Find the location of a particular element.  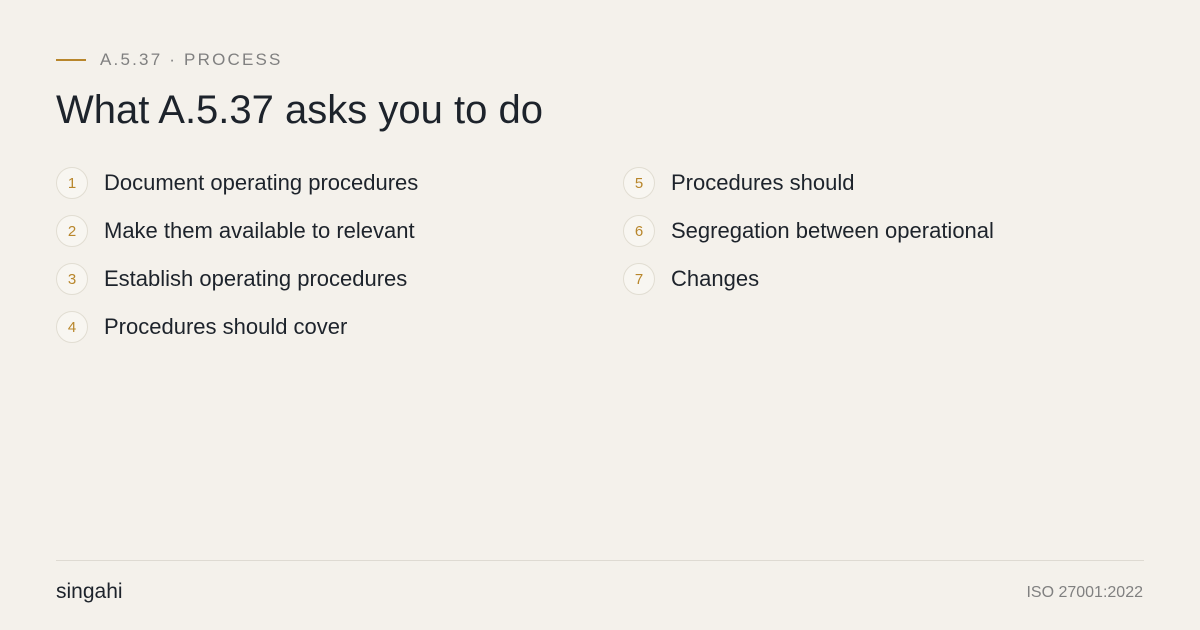

step-item-5: 5 Procedures should is located at coordinates (883, 183).